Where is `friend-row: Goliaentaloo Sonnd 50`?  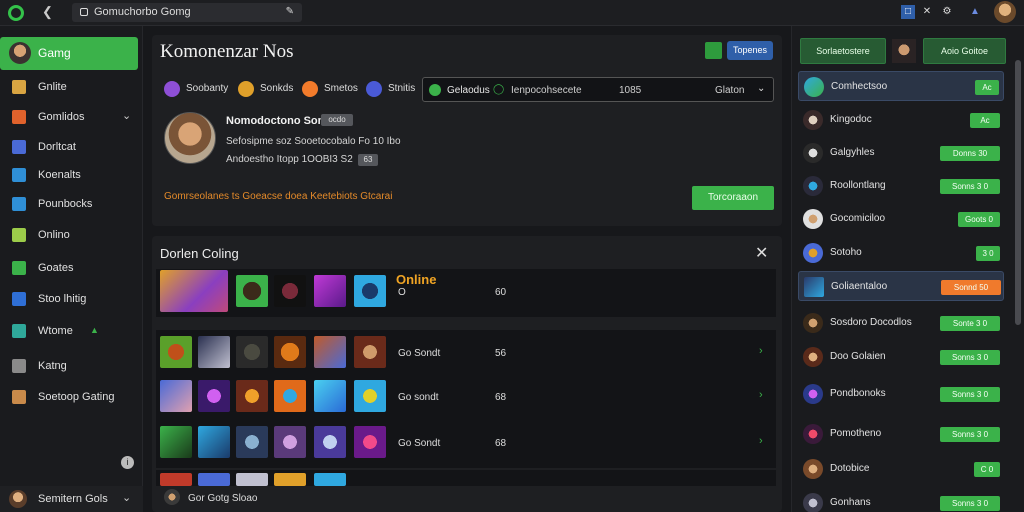 friend-row: Goliaentaloo Sonnd 50 is located at coordinates (901, 286).